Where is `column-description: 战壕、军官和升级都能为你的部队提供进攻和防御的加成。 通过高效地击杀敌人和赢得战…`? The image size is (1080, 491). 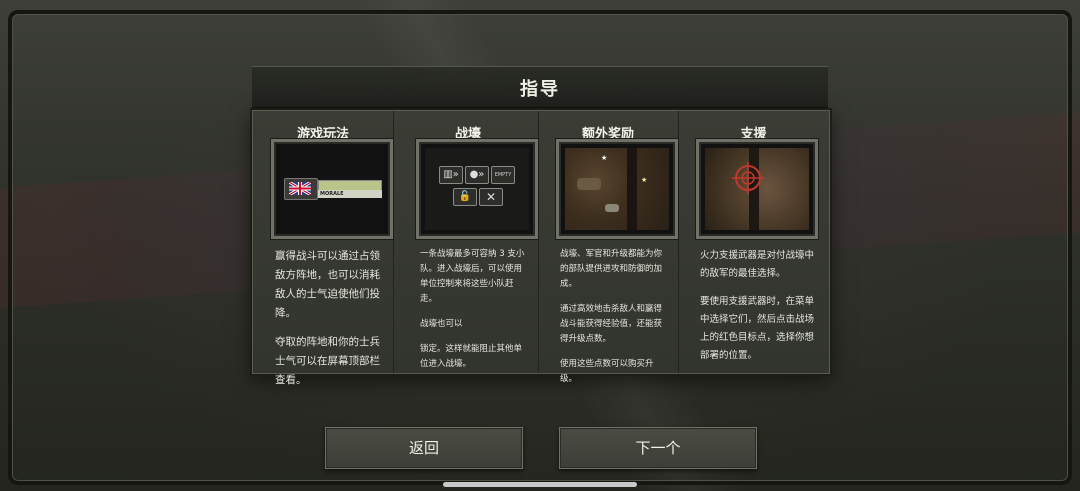 column-description: 战壕、军官和升级都能为你的部队提供进攻和防御的加成。 通过高效地击杀敌人和赢得战… is located at coordinates (615, 322).